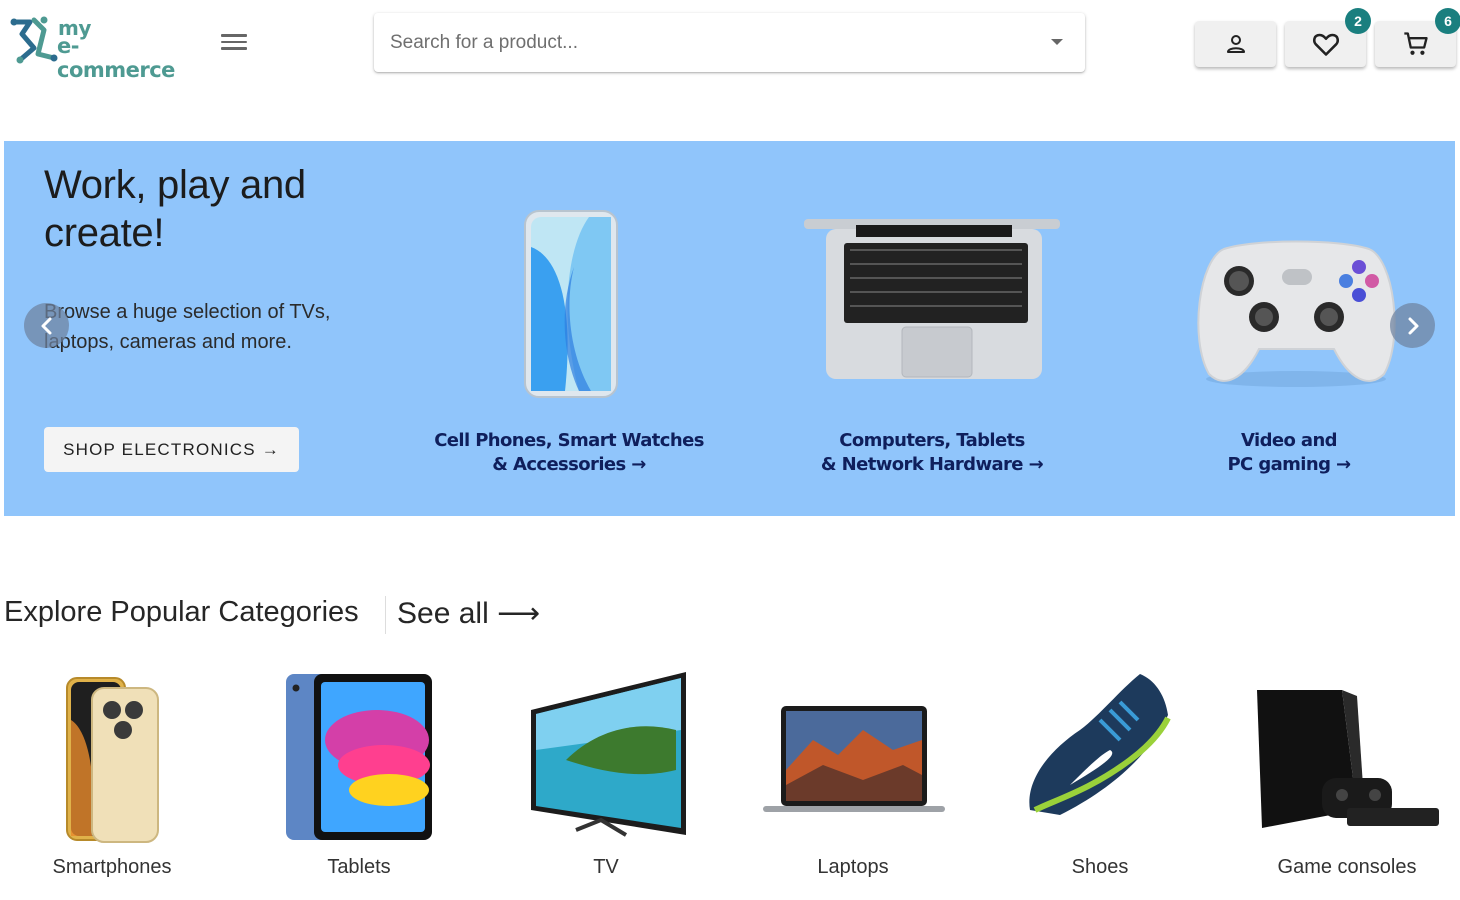 The width and height of the screenshot is (1460, 900). Describe the element at coordinates (181, 612) in the screenshot. I see `categories-heading: Explore Popular Categories` at that location.